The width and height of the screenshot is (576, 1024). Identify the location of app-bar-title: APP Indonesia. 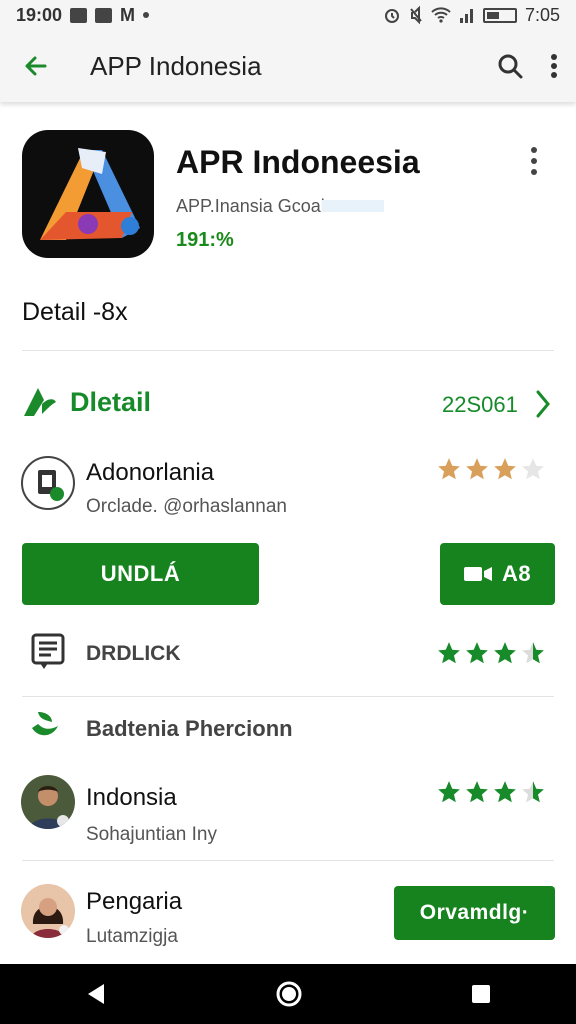
(176, 65).